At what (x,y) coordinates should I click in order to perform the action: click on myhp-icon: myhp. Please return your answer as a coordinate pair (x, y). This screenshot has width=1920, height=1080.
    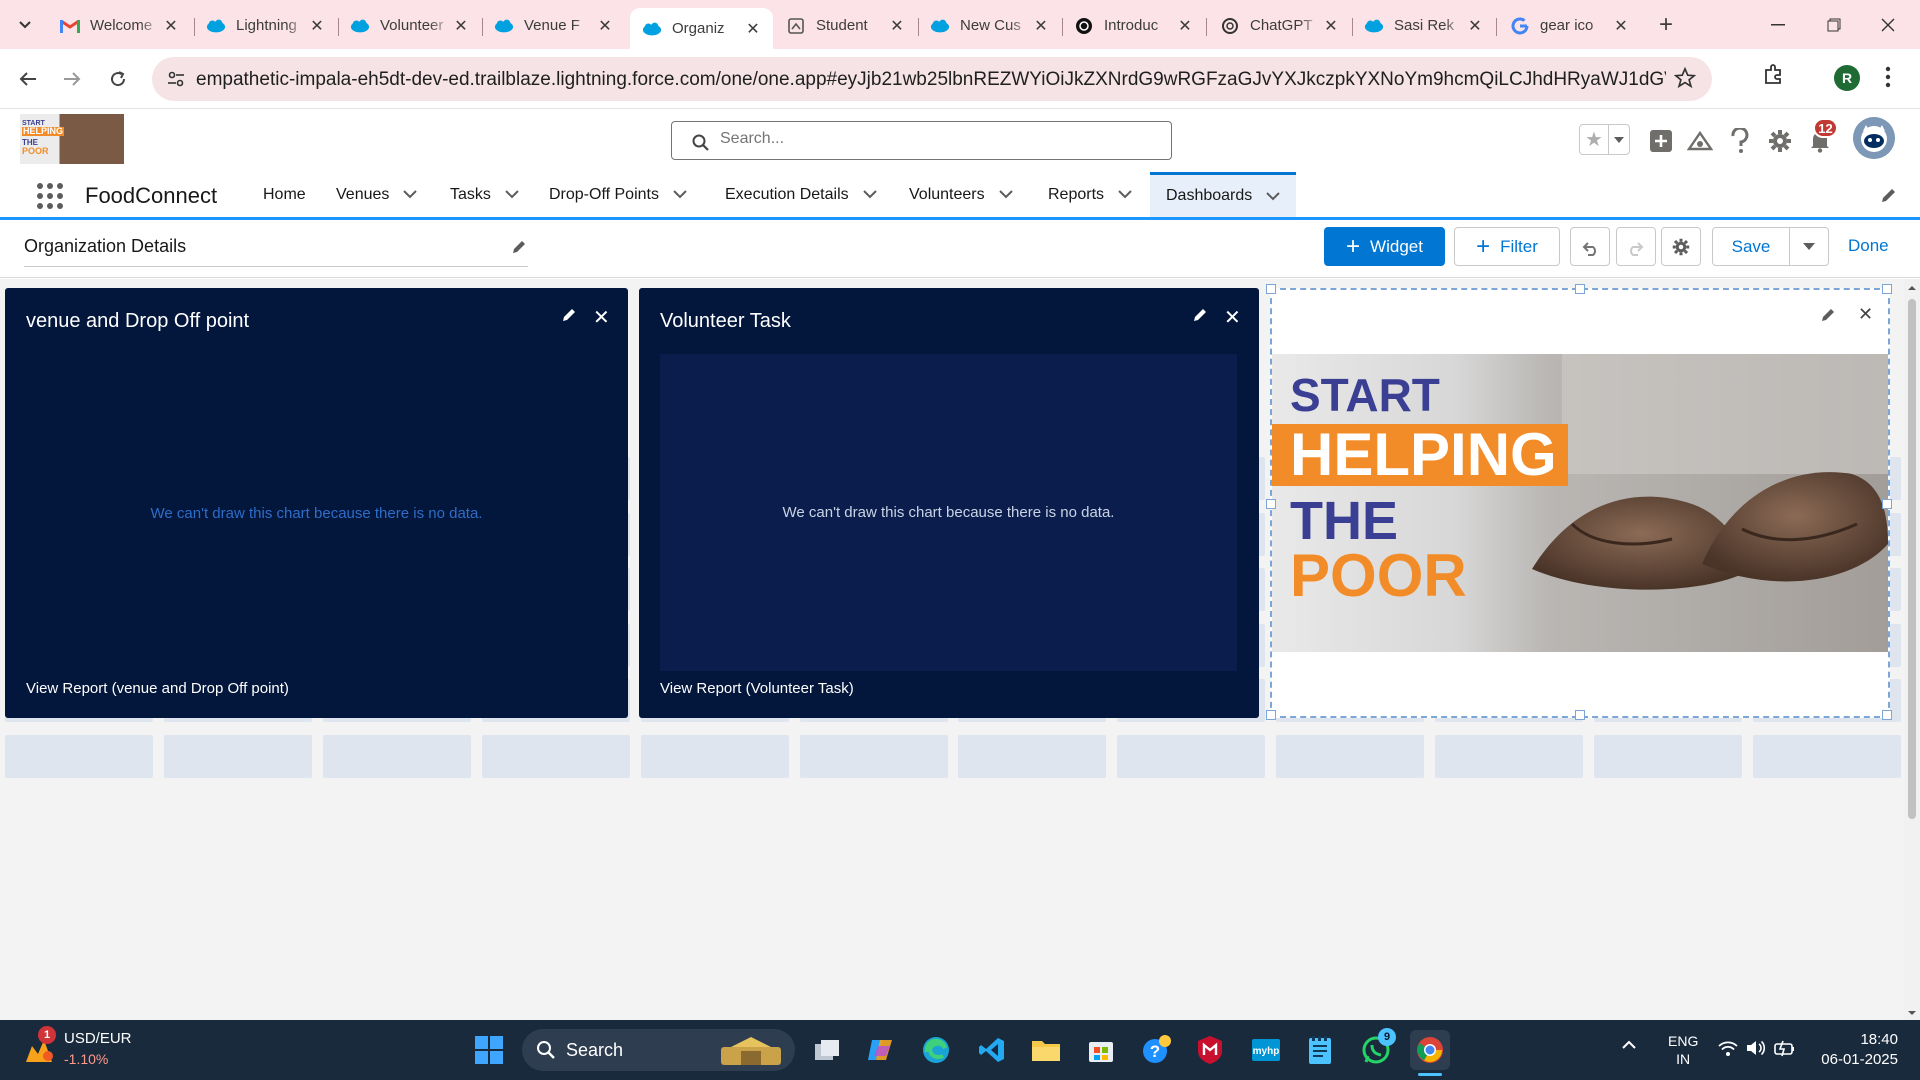
    Looking at the image, I should click on (1266, 1050).